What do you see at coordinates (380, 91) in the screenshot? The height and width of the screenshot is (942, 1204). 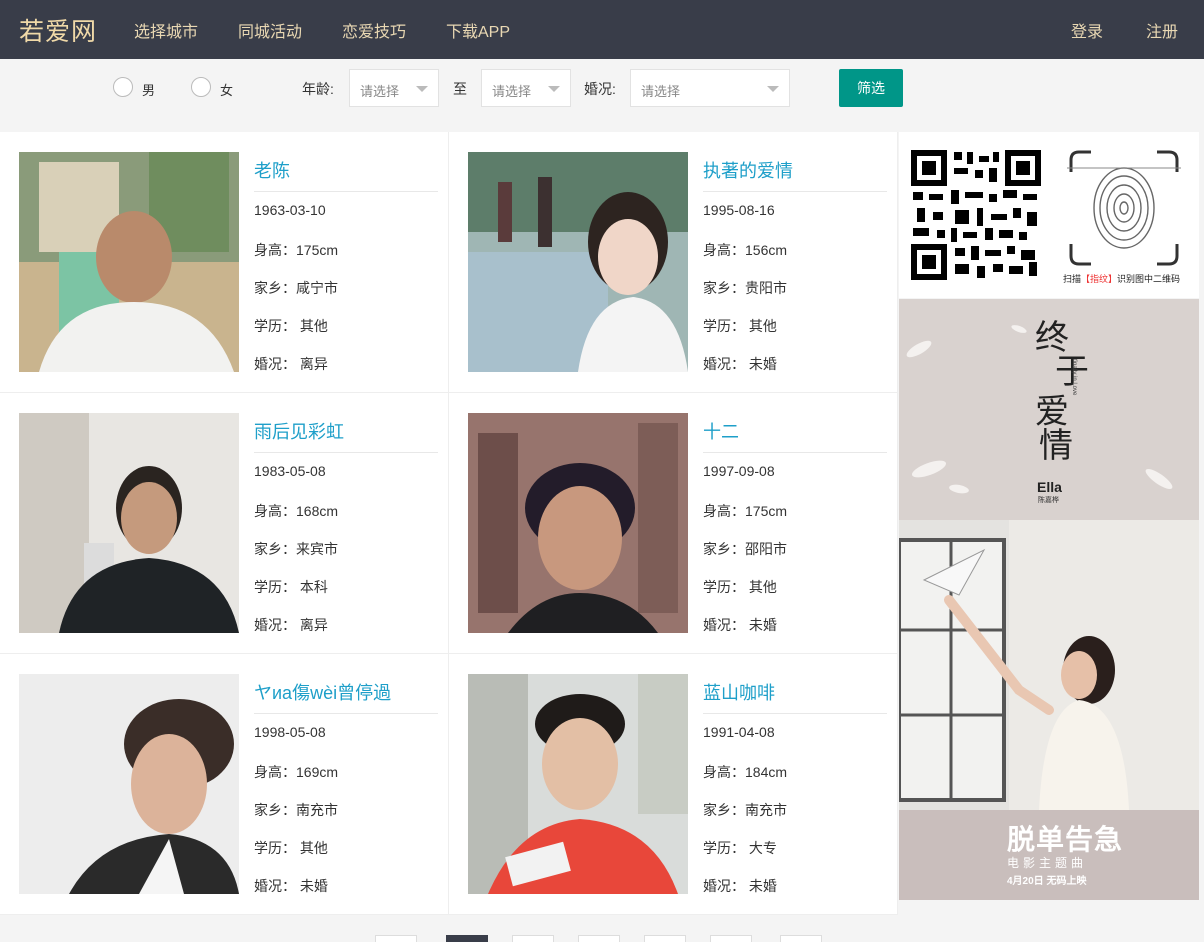 I see `age-from-placeholder: 请选择` at bounding box center [380, 91].